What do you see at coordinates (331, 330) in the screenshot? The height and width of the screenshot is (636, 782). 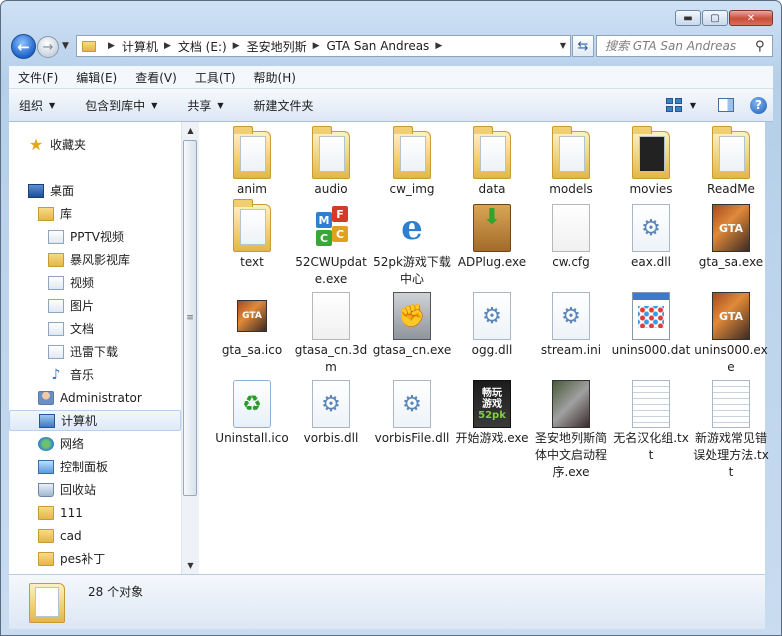 I see `file-item: gtasa_cn.3dm` at bounding box center [331, 330].